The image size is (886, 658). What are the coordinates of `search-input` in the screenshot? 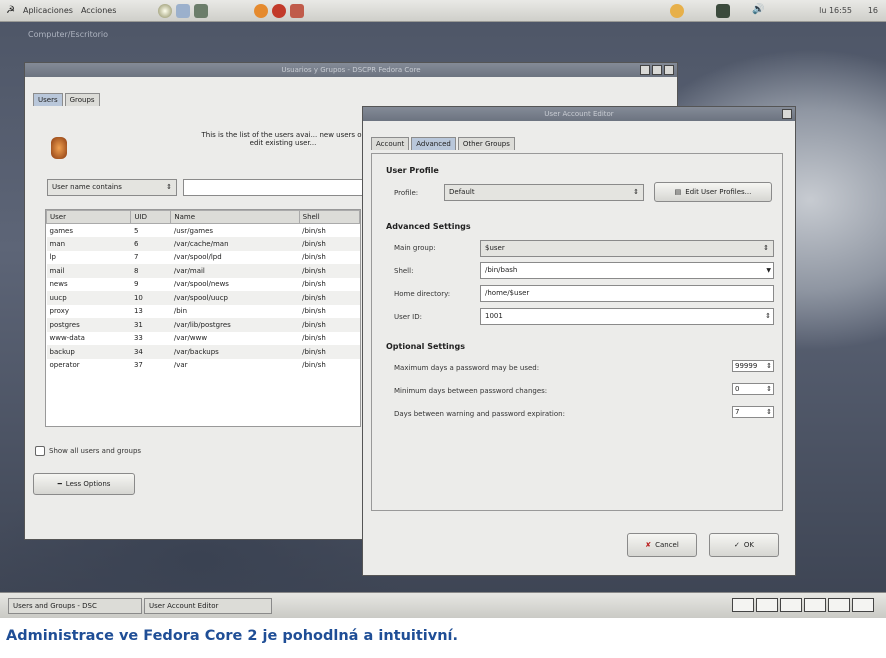 It's located at (274, 187).